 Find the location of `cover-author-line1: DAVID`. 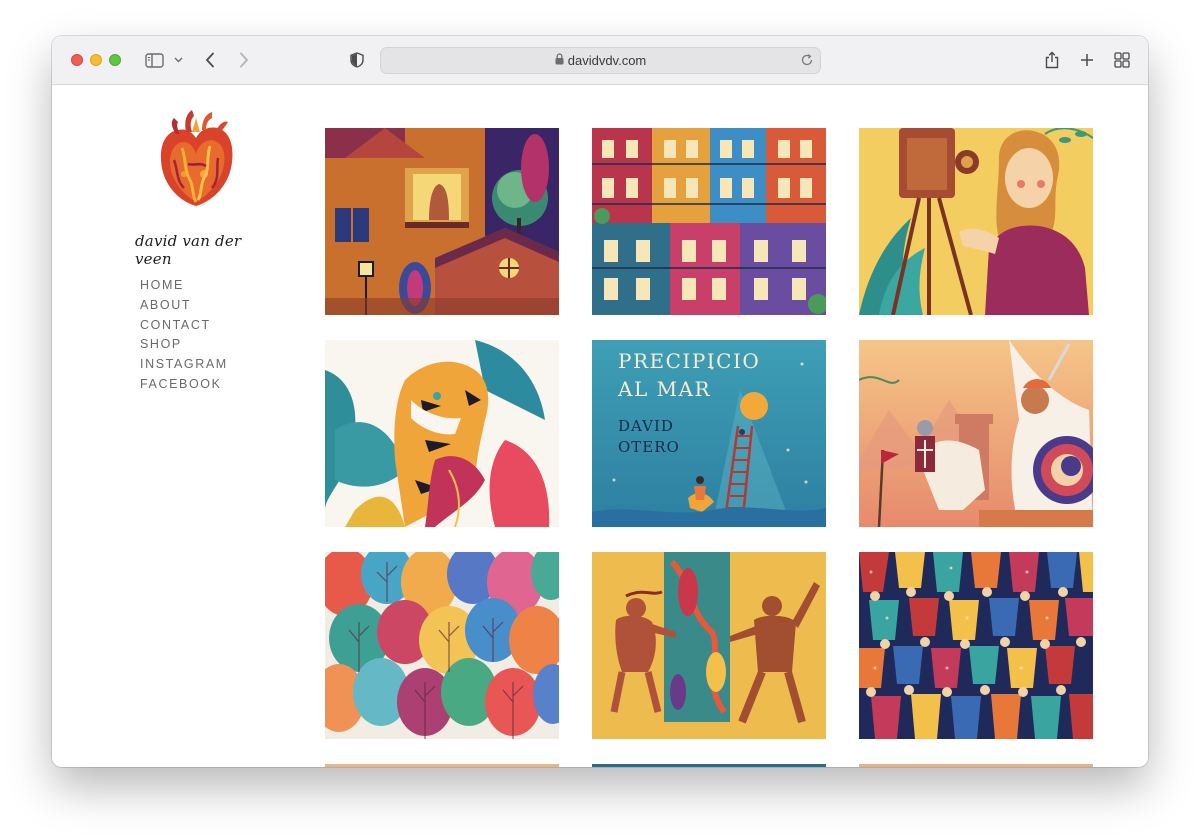

cover-author-line1: DAVID is located at coordinates (646, 426).